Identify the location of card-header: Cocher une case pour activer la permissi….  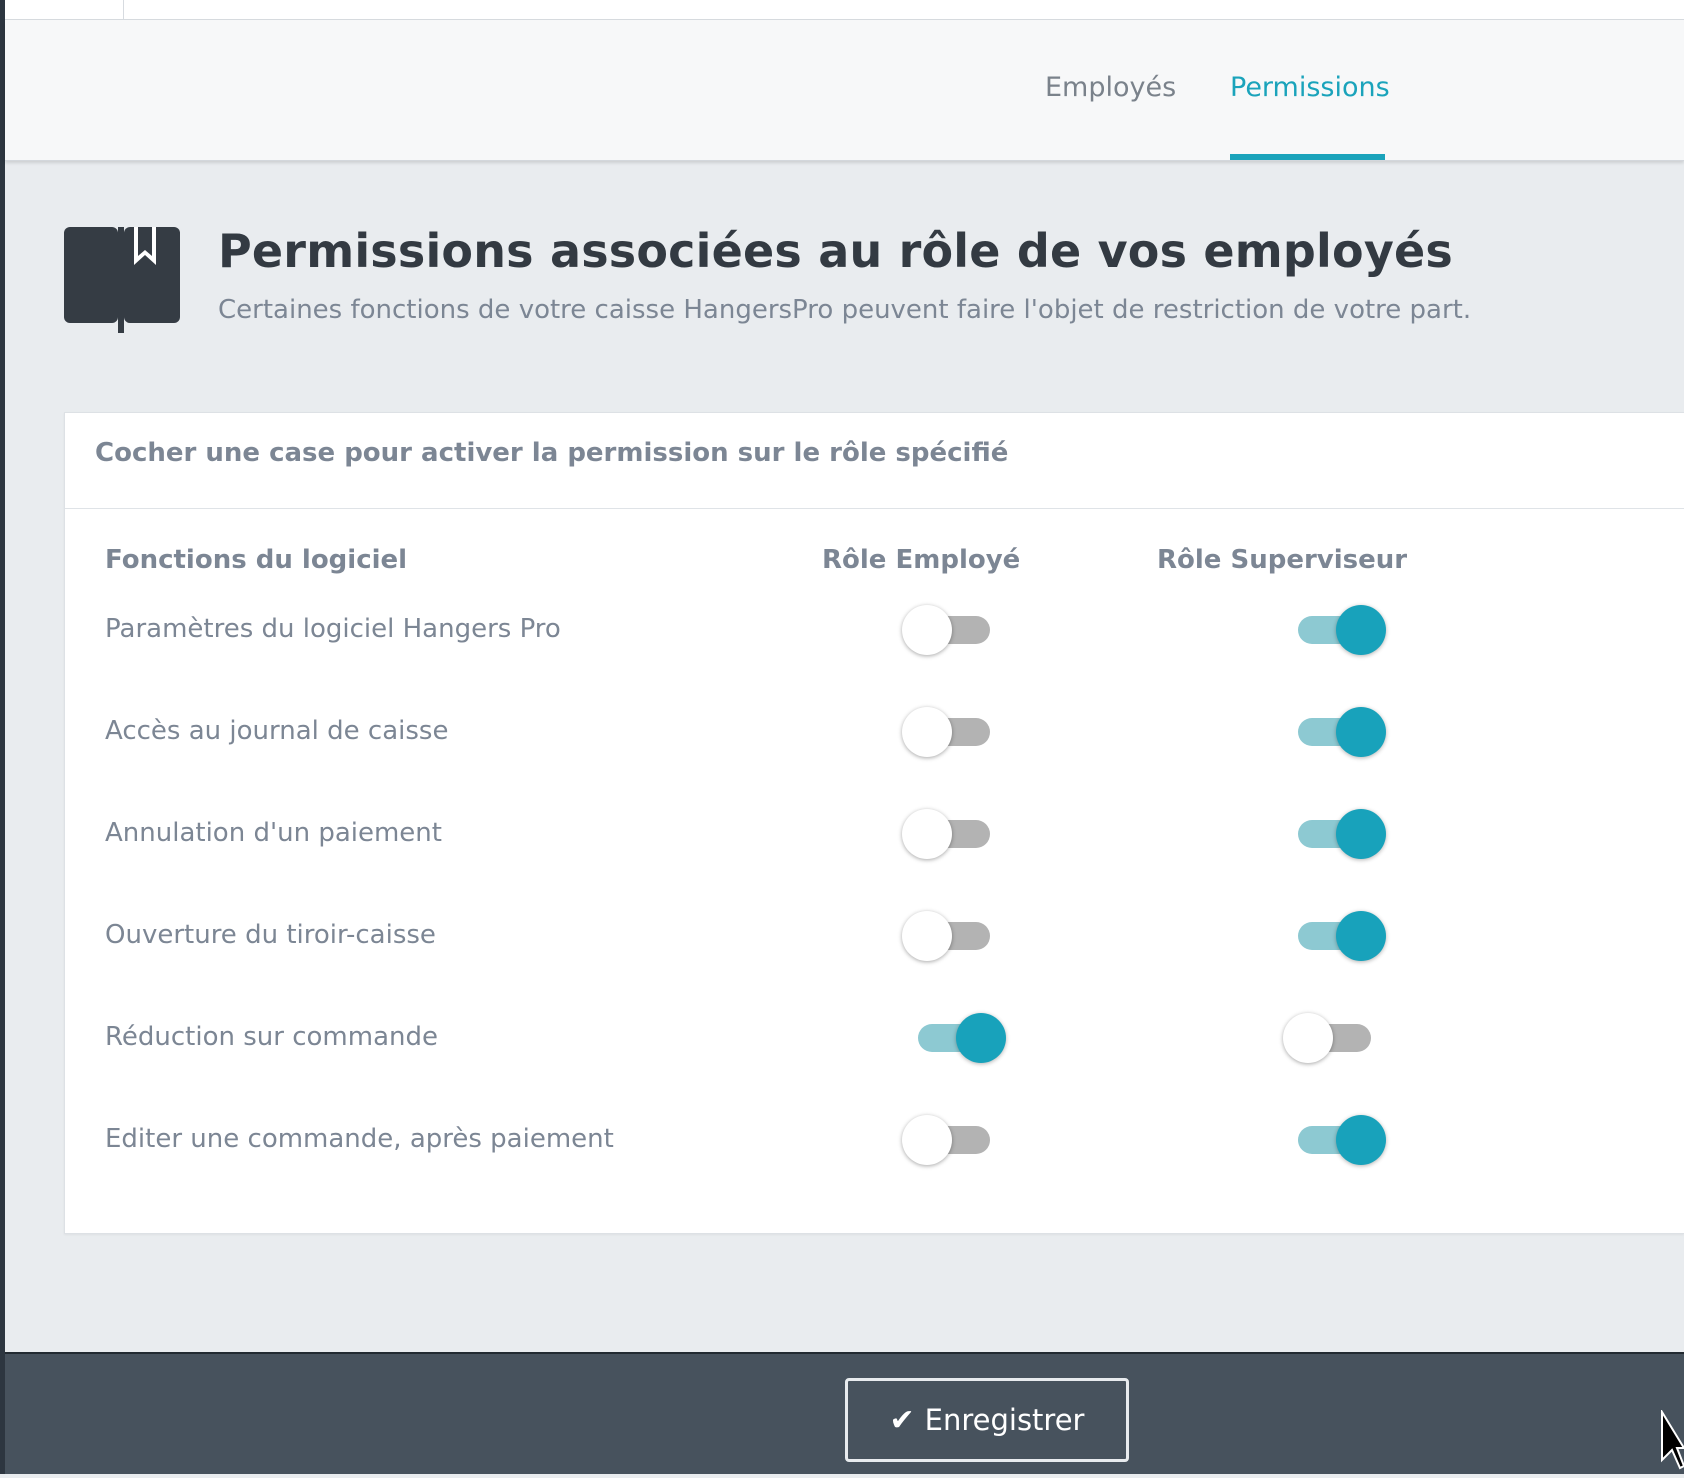
(874, 461).